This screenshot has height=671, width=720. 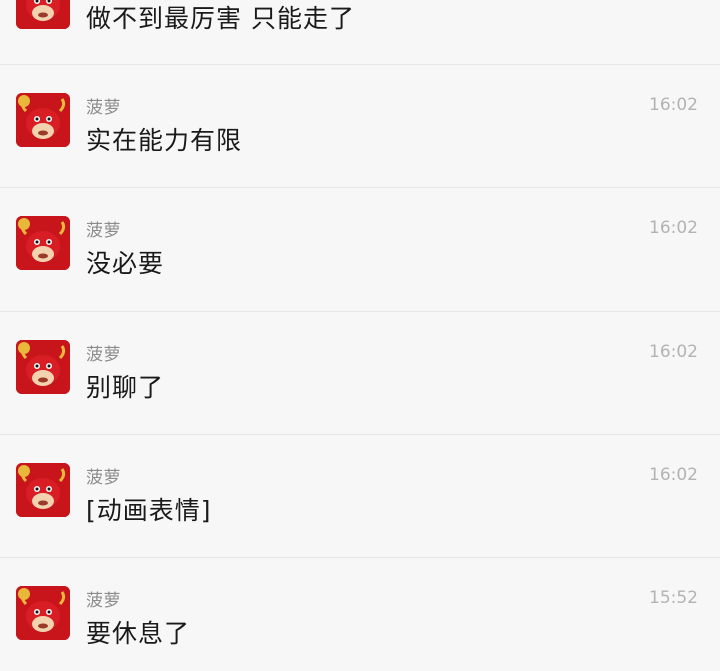 I want to click on message-text: [动画表情], so click(x=149, y=510).